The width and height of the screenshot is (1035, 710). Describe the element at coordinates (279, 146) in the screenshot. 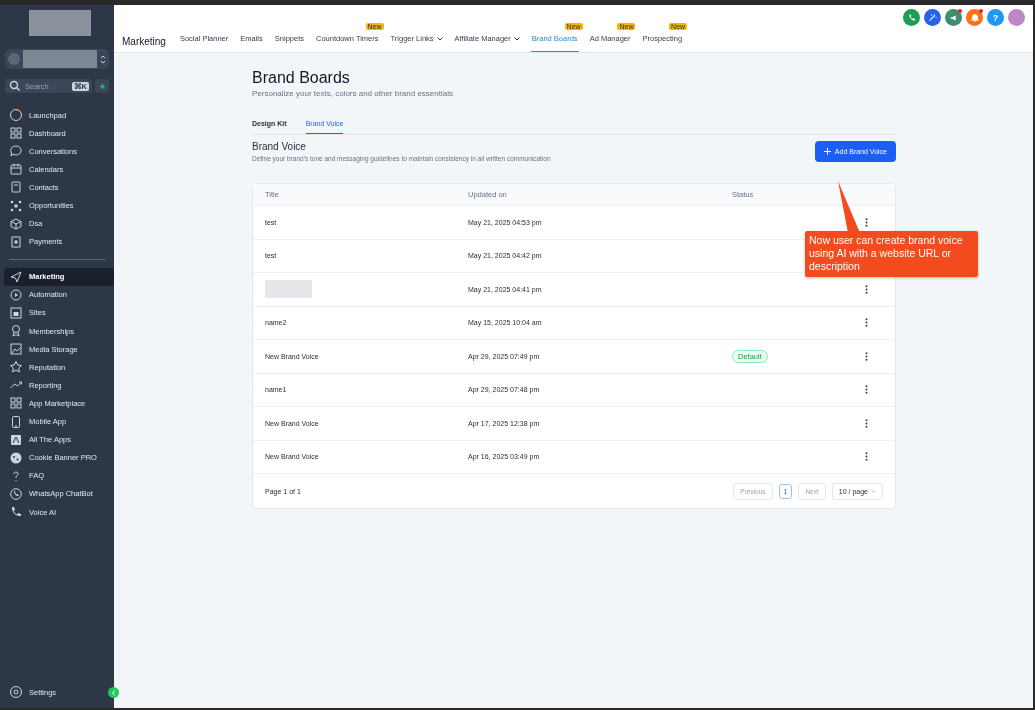

I see `section-heading: Brand Voice` at that location.